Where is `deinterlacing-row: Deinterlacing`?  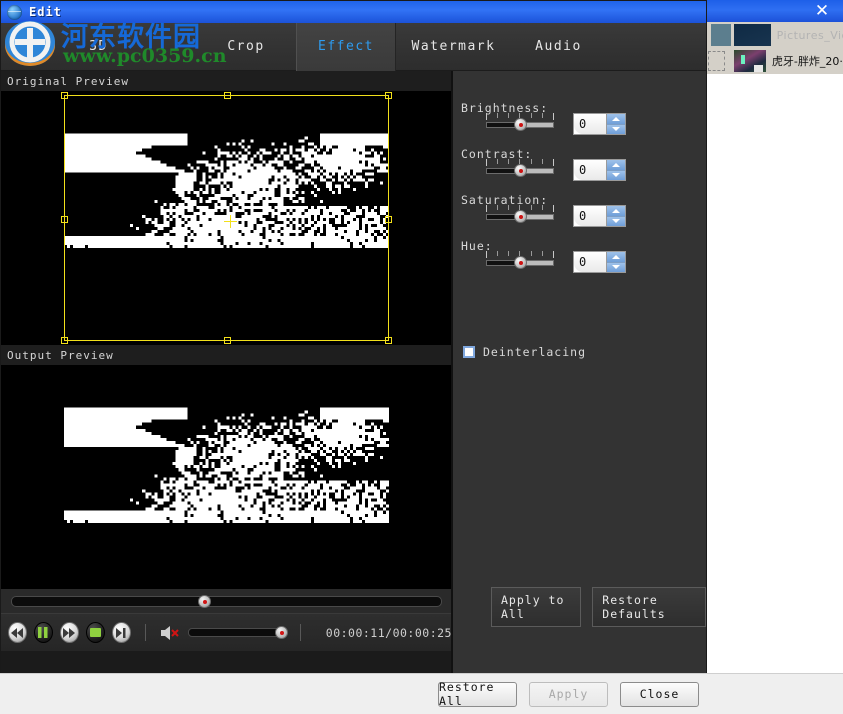
deinterlacing-row: Deinterlacing is located at coordinates (524, 352).